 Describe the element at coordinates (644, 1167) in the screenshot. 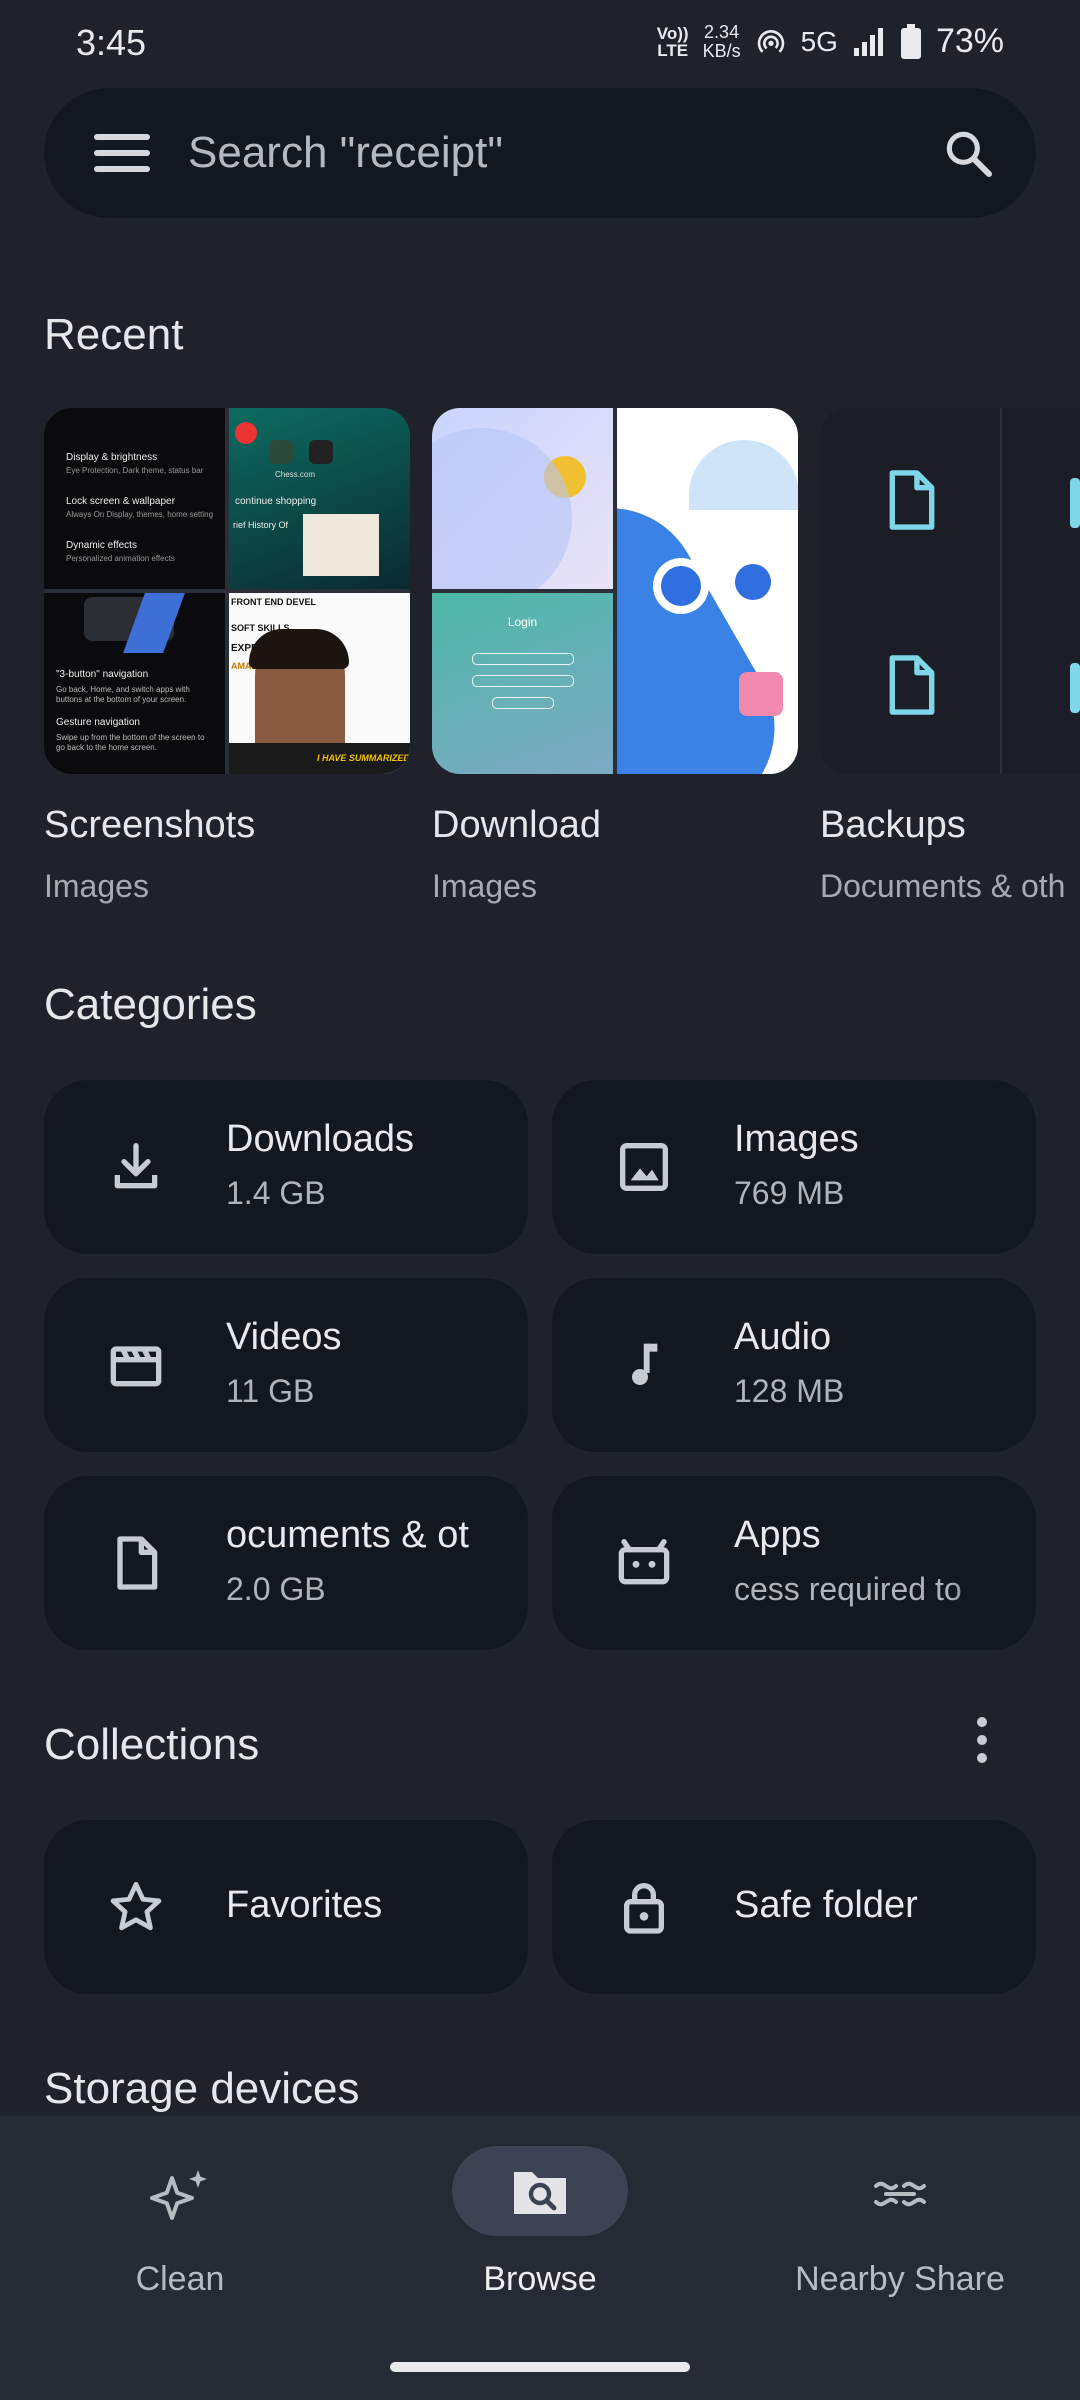

I see `image-icon` at that location.